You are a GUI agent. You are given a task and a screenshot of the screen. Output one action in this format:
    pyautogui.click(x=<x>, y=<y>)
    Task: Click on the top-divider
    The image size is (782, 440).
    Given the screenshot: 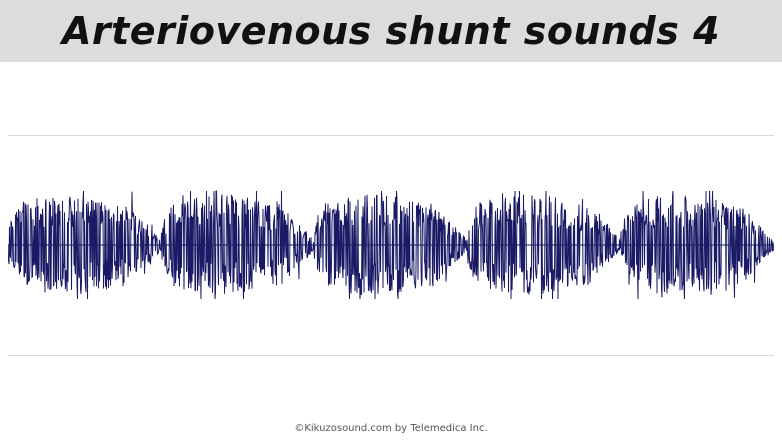 What is the action you would take?
    pyautogui.click(x=391, y=135)
    